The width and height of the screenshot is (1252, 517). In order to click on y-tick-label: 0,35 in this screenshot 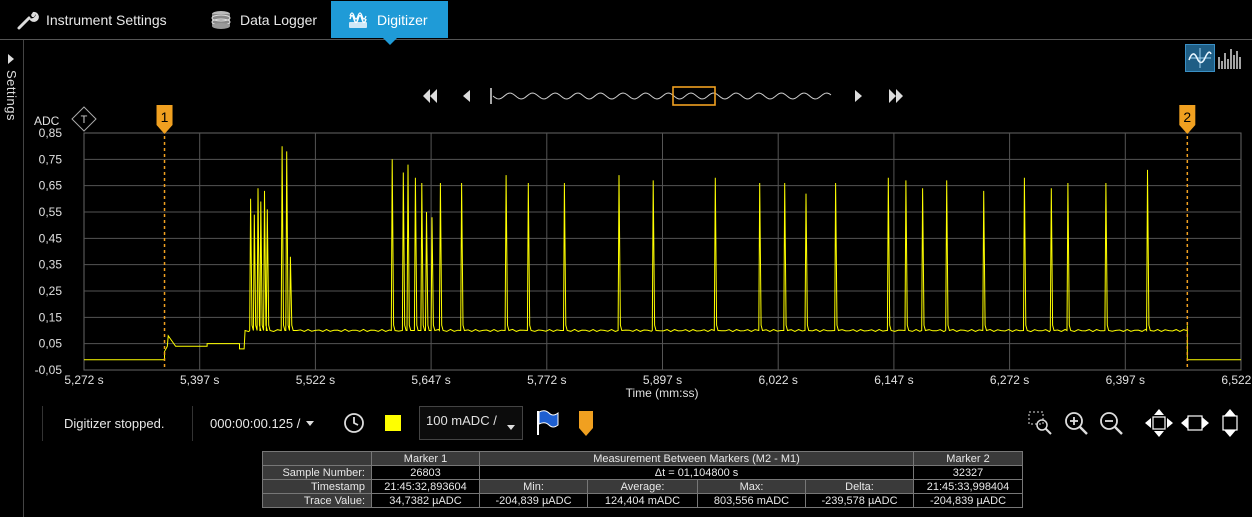, I will do `click(51, 265)`.